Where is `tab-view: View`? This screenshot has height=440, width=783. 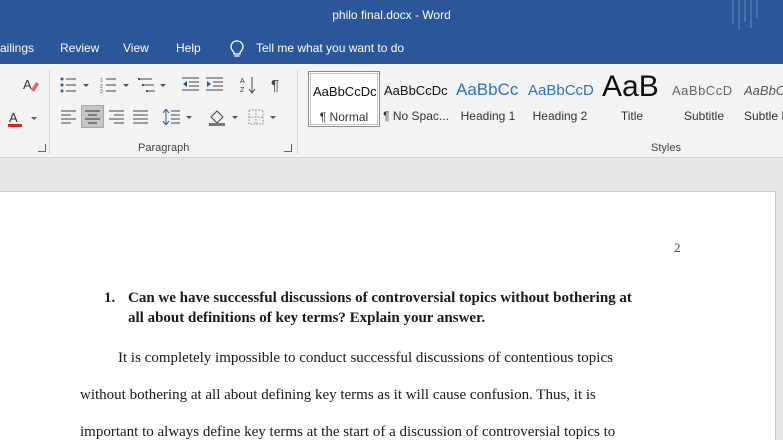 tab-view: View is located at coordinates (136, 48).